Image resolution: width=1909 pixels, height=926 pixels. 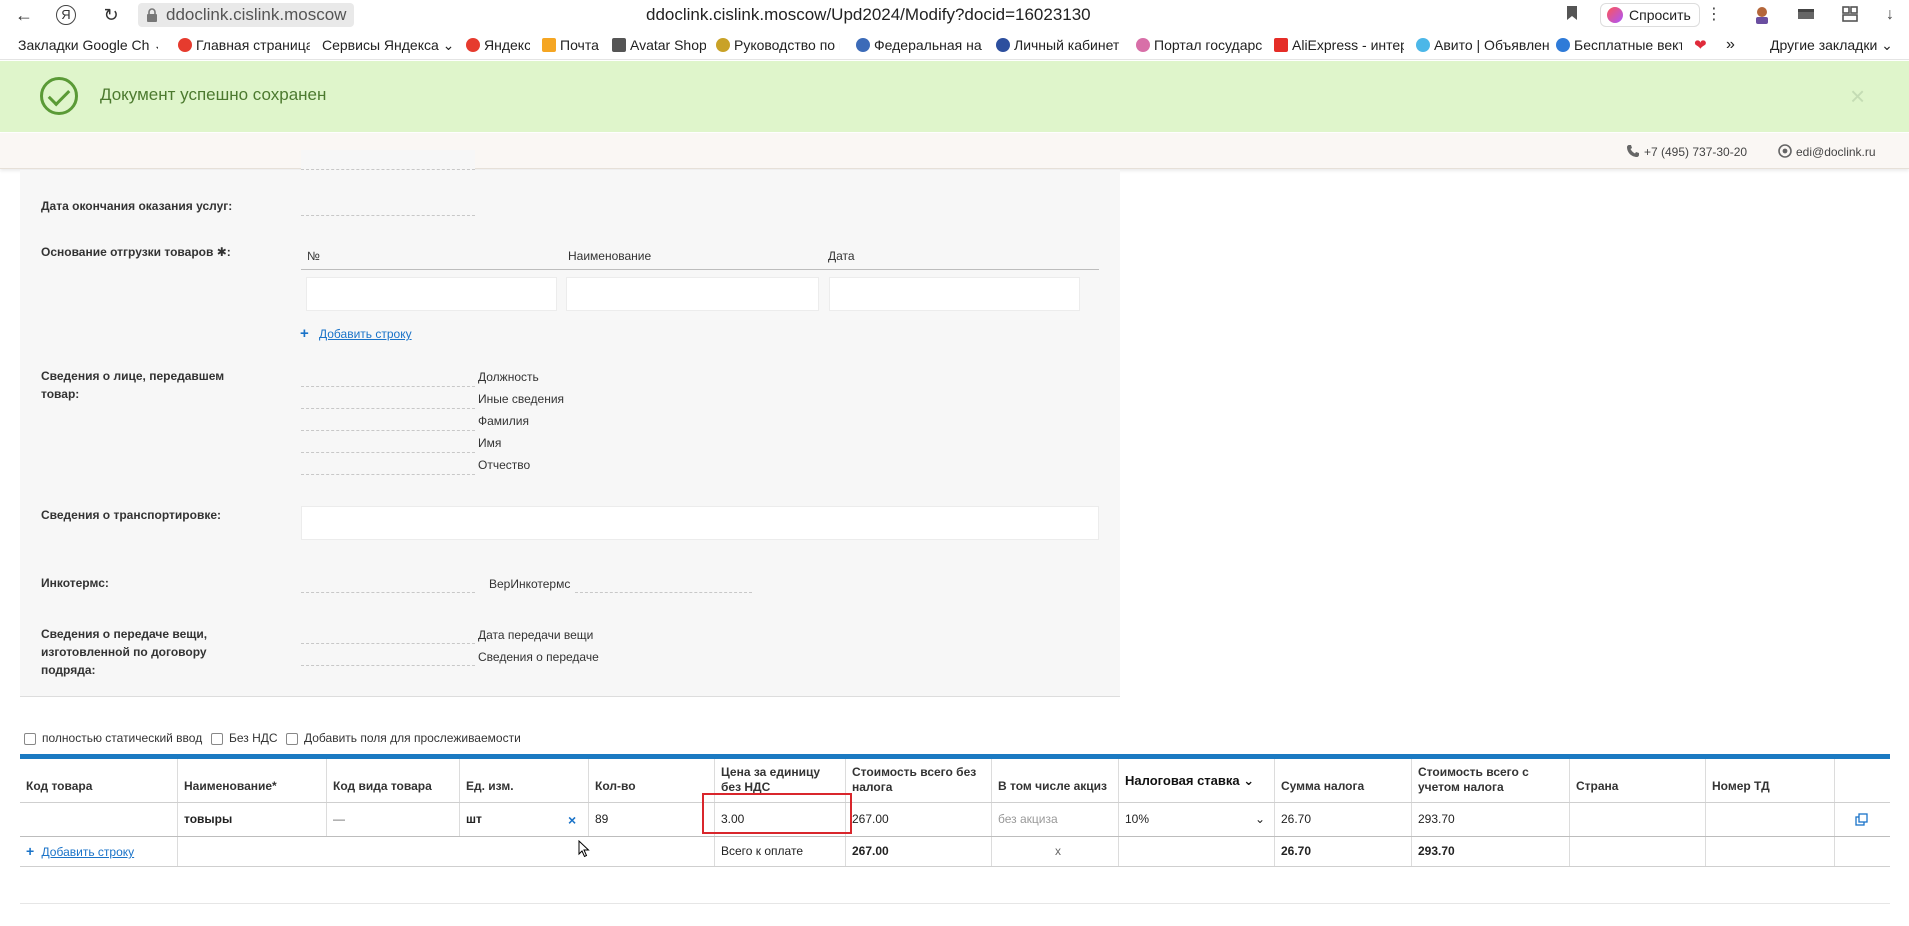 I want to click on contact-email: edi@doclink.ru, so click(x=1827, y=151).